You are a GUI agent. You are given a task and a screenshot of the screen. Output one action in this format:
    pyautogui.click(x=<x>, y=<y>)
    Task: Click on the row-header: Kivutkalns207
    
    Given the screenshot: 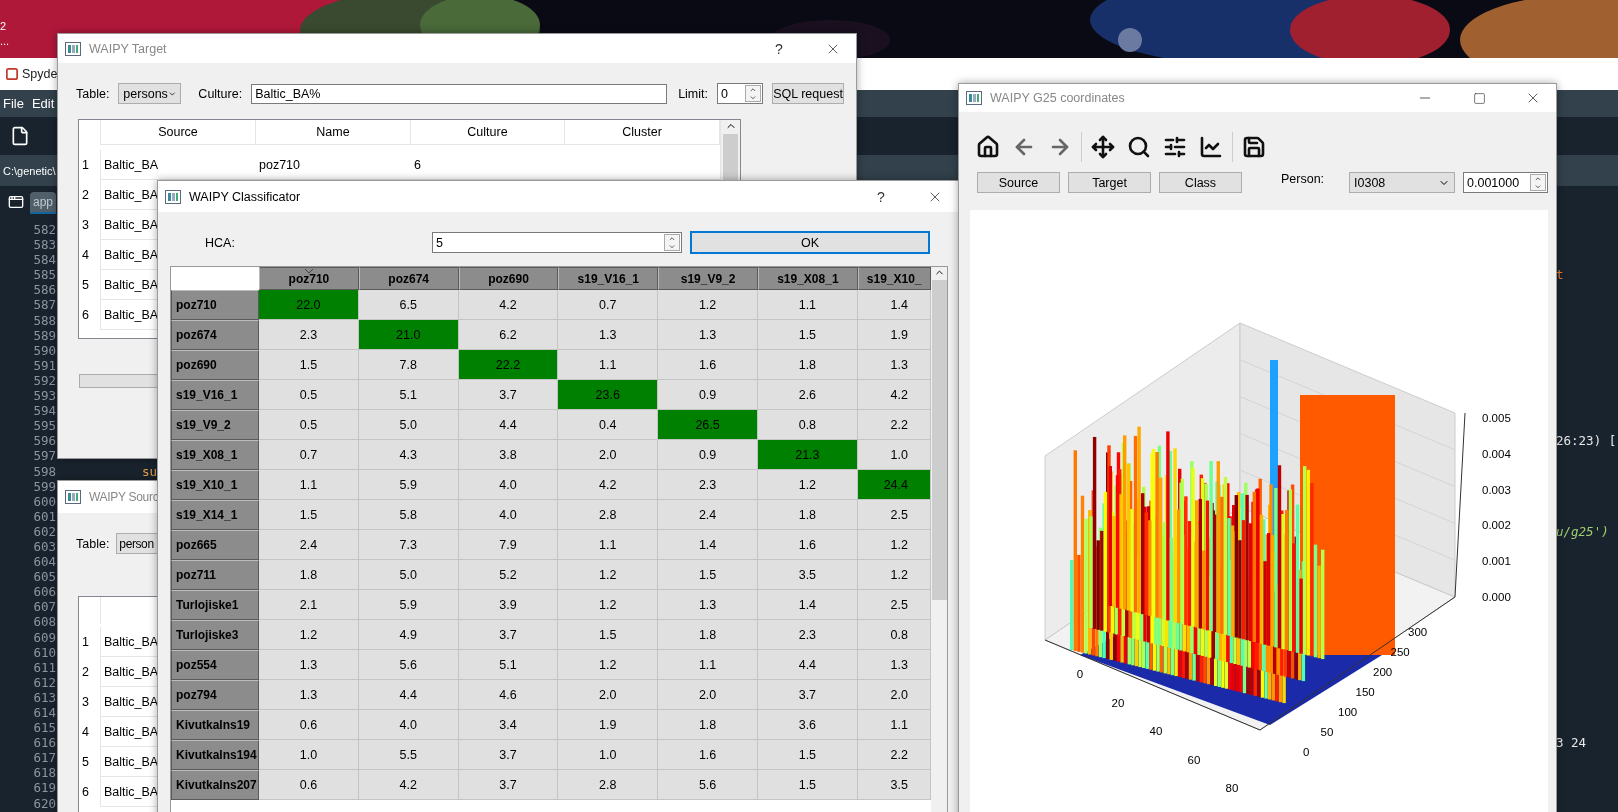 What is the action you would take?
    pyautogui.click(x=215, y=785)
    